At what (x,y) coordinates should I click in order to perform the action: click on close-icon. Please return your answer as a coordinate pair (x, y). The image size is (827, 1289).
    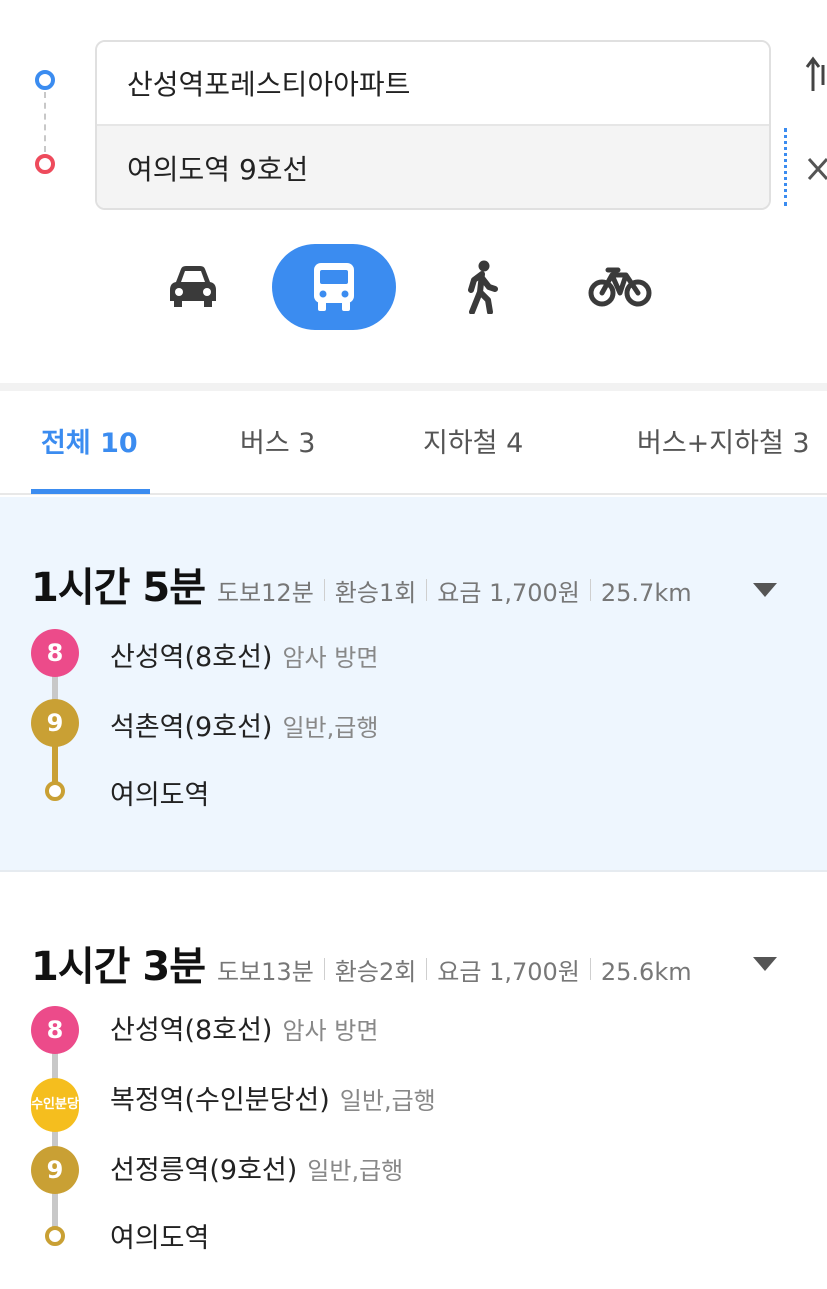
    Looking at the image, I should click on (816, 169).